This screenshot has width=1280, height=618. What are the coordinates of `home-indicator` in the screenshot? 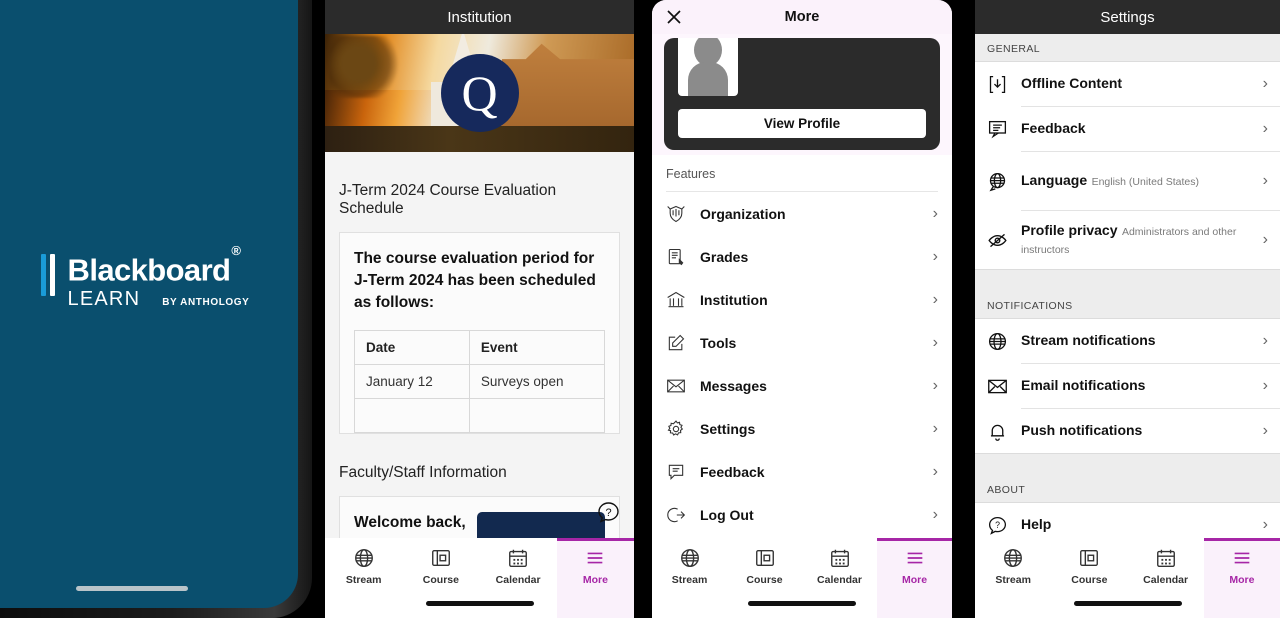 It's located at (1127, 603).